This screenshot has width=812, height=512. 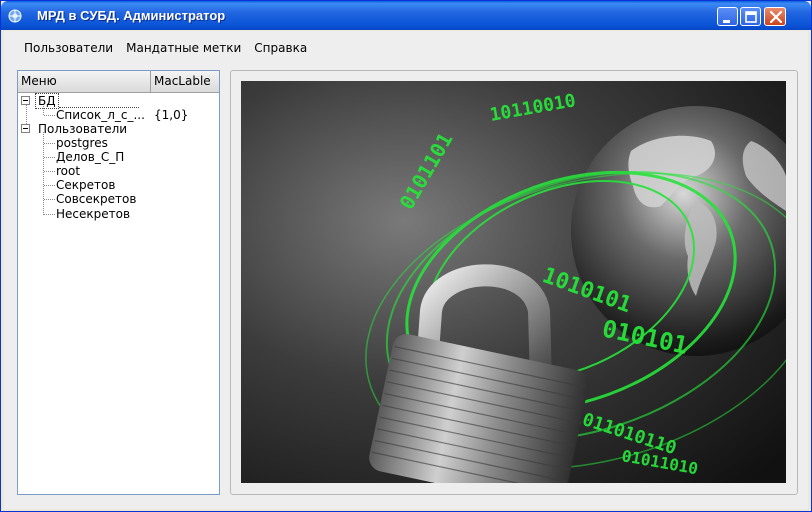 What do you see at coordinates (90, 157) in the screenshot?
I see `tree-node-delov: Делов_С_П` at bounding box center [90, 157].